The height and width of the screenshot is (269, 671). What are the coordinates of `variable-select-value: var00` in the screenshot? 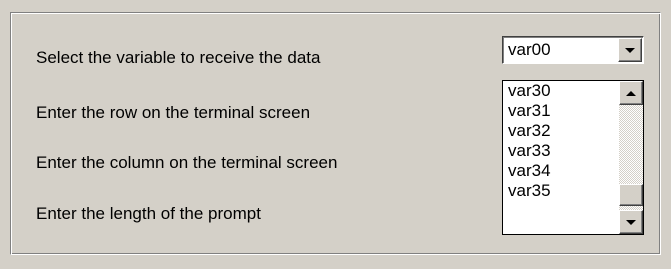 It's located at (529, 49).